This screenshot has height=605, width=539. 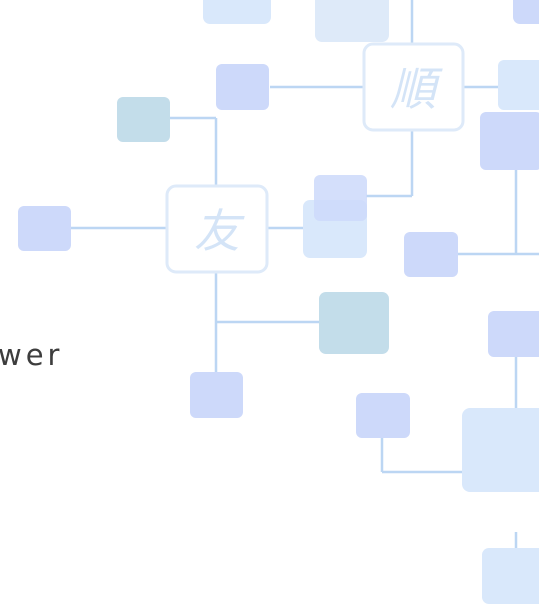 I want to click on glyph-label-upper: 順, so click(x=416, y=89).